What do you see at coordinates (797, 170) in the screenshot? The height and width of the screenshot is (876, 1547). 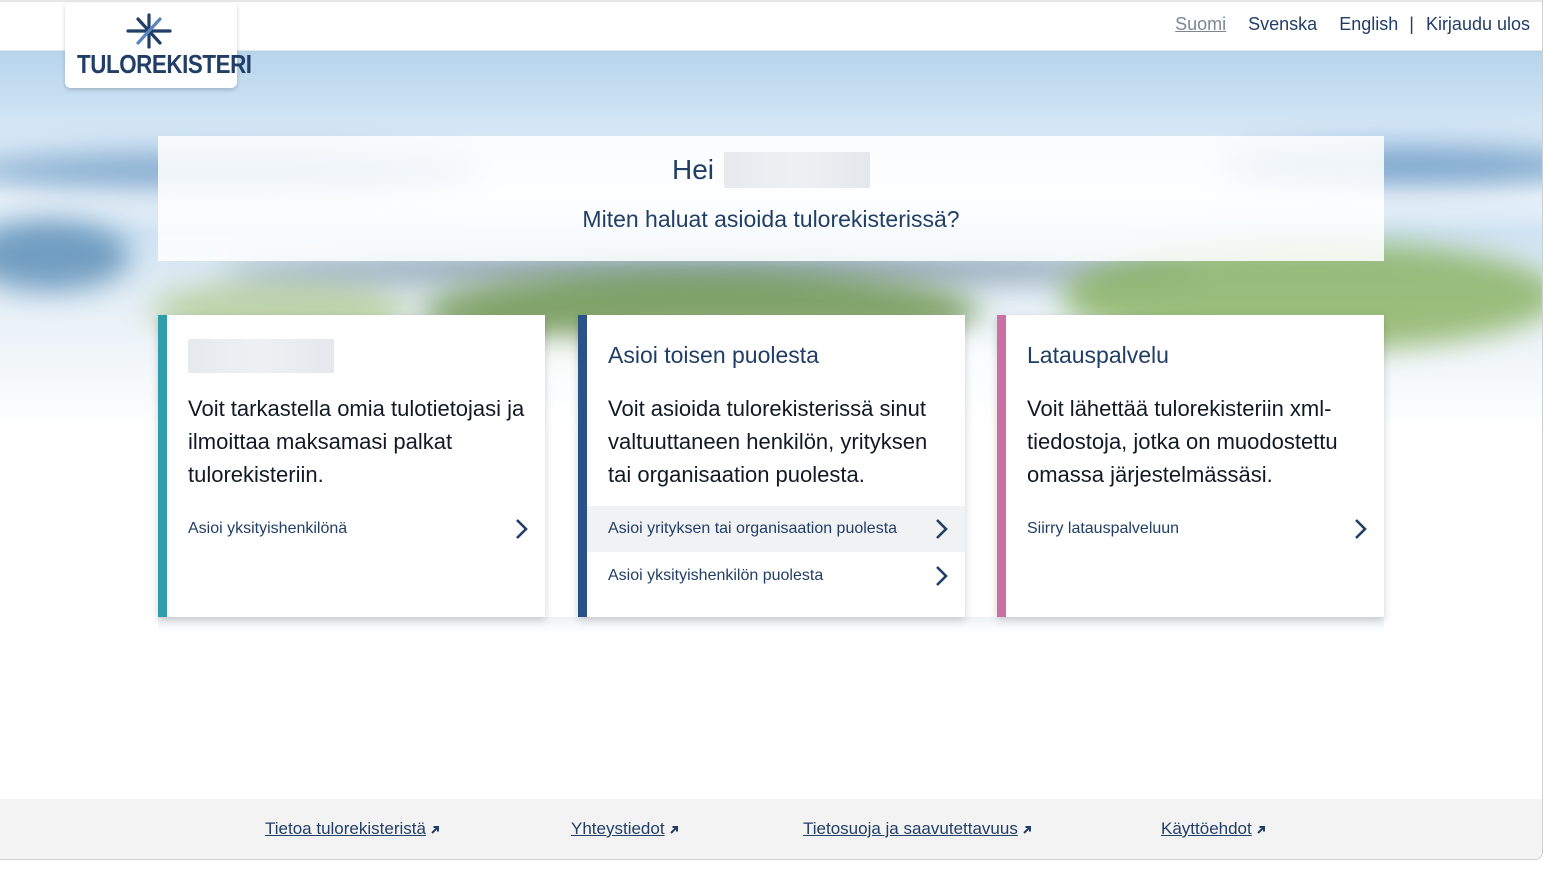 I see `redacted-user-name` at bounding box center [797, 170].